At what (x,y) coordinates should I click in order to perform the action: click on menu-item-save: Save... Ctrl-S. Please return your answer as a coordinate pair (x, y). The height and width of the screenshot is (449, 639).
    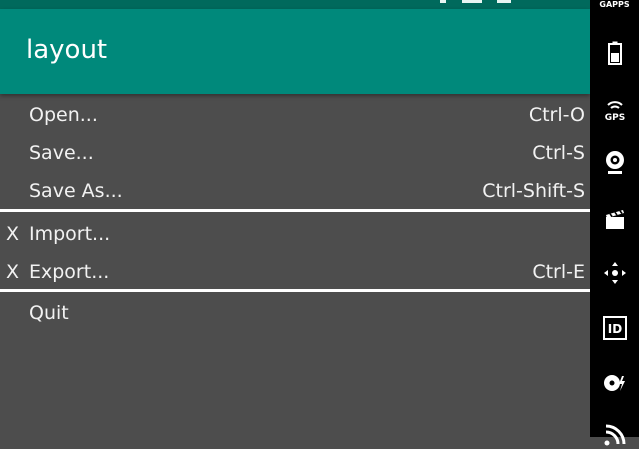
    Looking at the image, I should click on (295, 153).